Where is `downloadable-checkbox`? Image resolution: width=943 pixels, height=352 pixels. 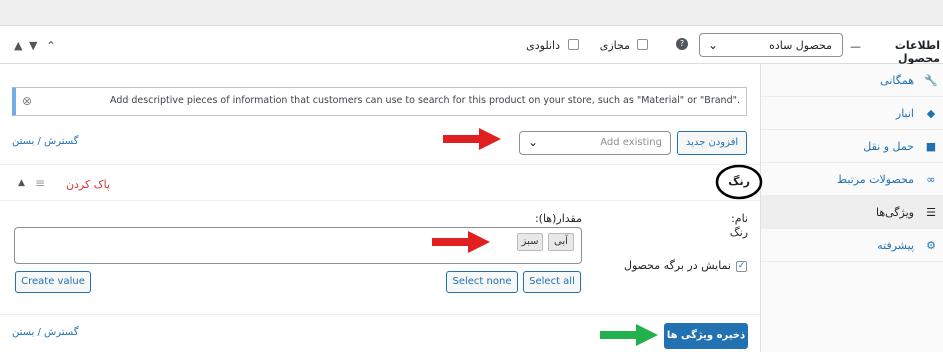 downloadable-checkbox is located at coordinates (573, 44).